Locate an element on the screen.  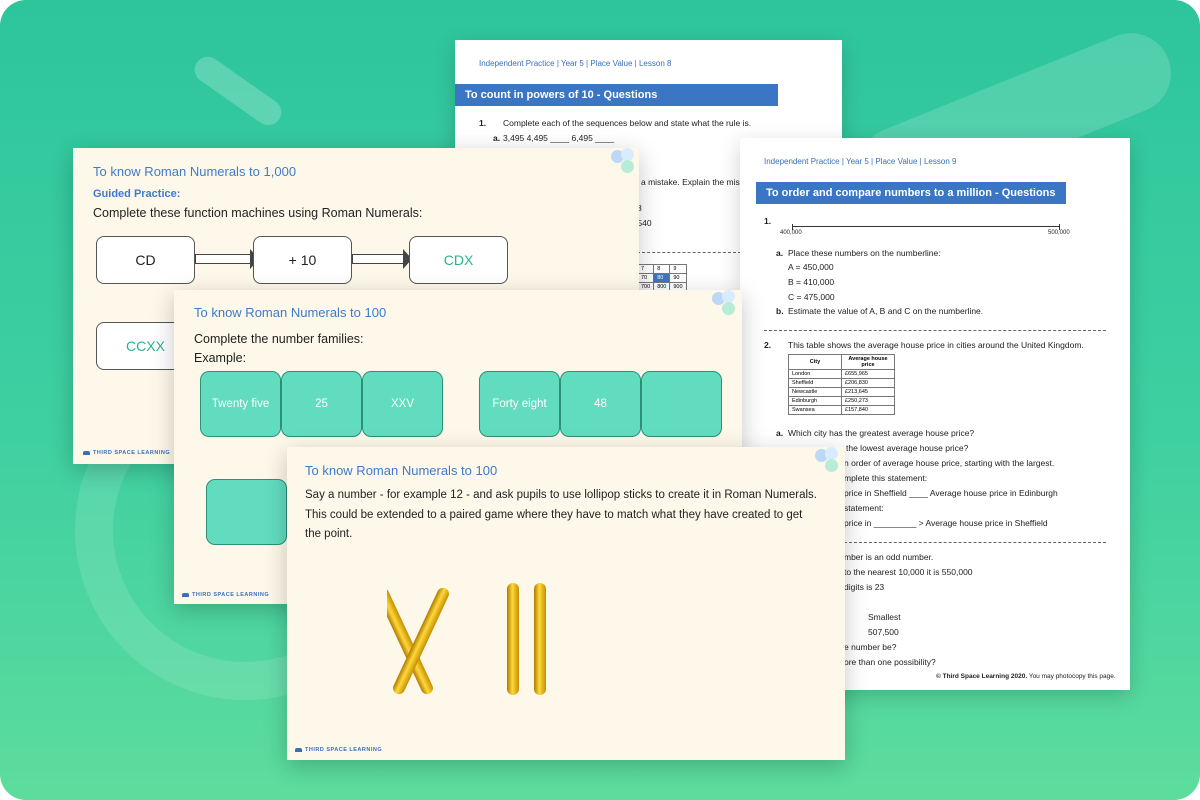
stick-x-left is located at coordinates (410, 641).